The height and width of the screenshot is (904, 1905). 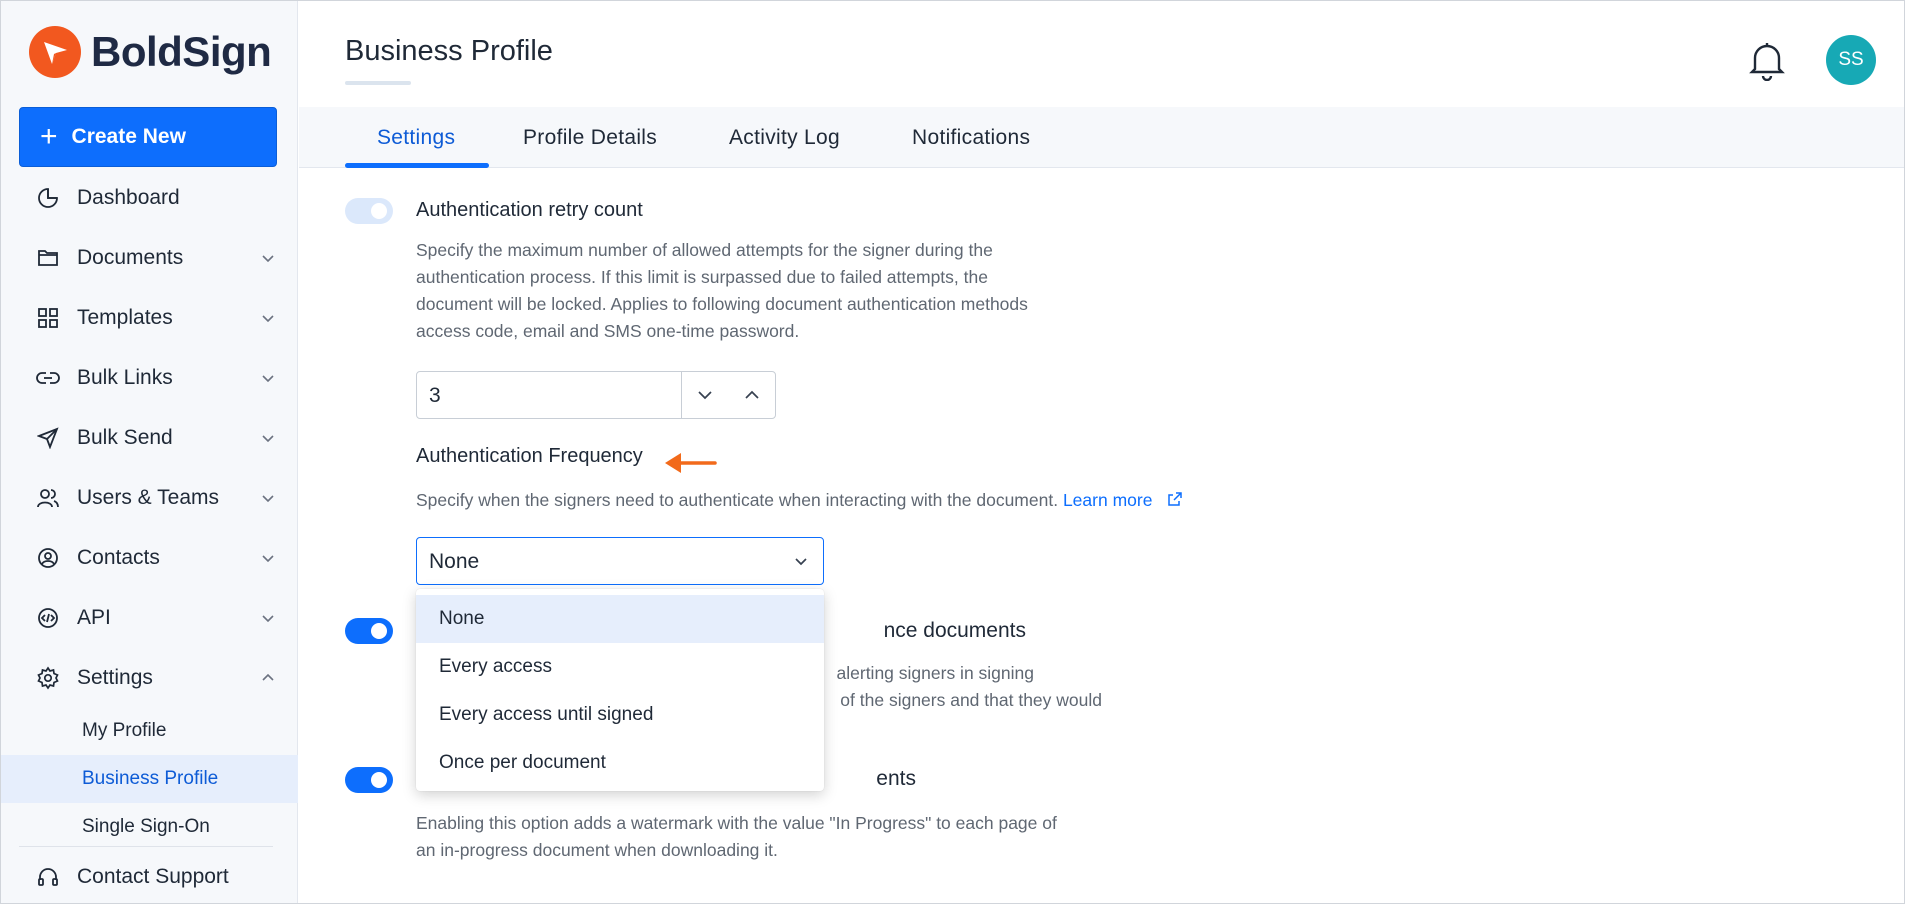 What do you see at coordinates (529, 456) in the screenshot?
I see `auth-frequency-title: Authentication Frequency` at bounding box center [529, 456].